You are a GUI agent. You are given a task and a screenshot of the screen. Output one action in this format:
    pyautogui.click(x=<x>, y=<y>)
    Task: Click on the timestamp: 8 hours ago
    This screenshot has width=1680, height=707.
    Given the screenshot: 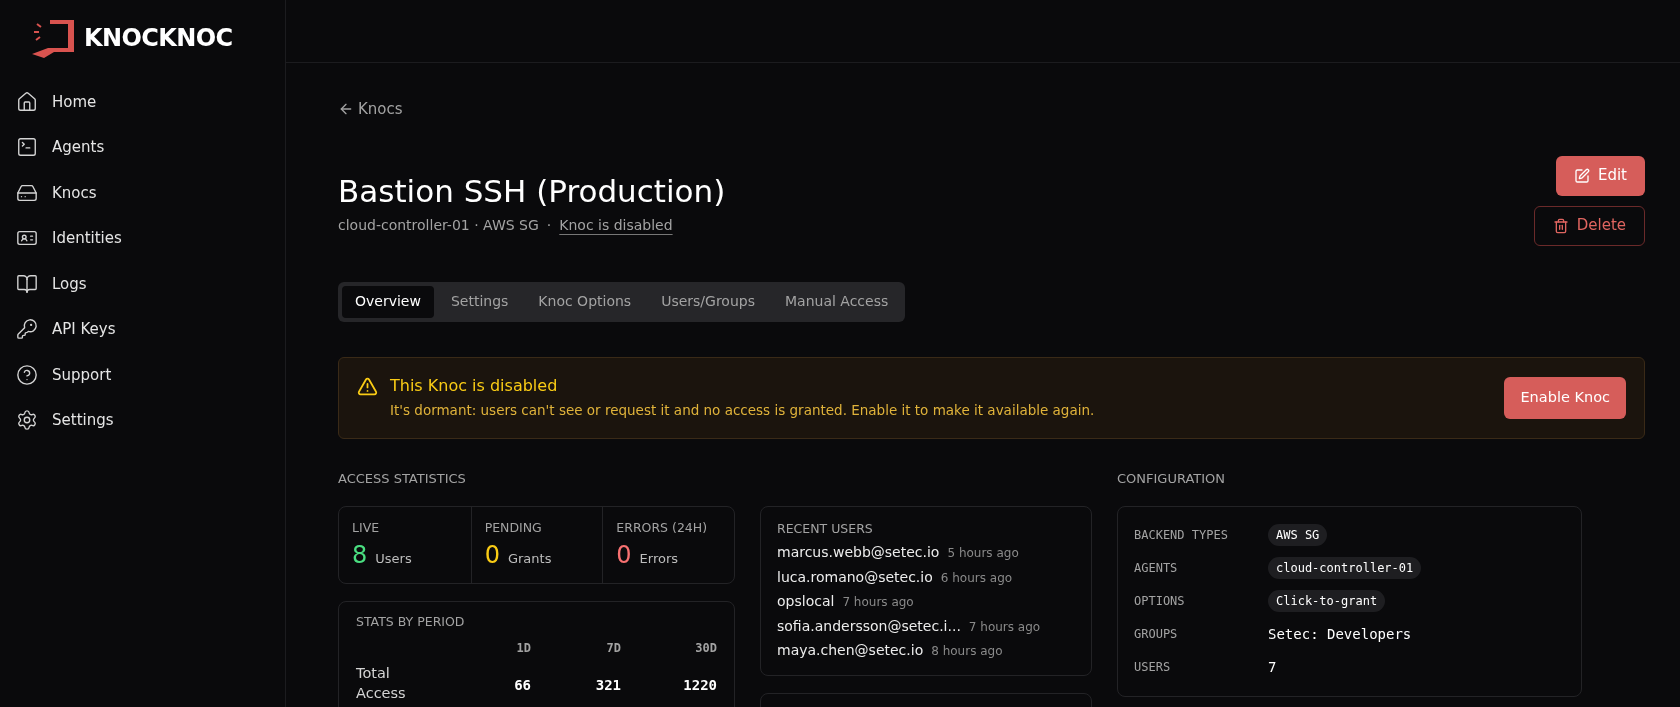 What is the action you would take?
    pyautogui.click(x=967, y=652)
    